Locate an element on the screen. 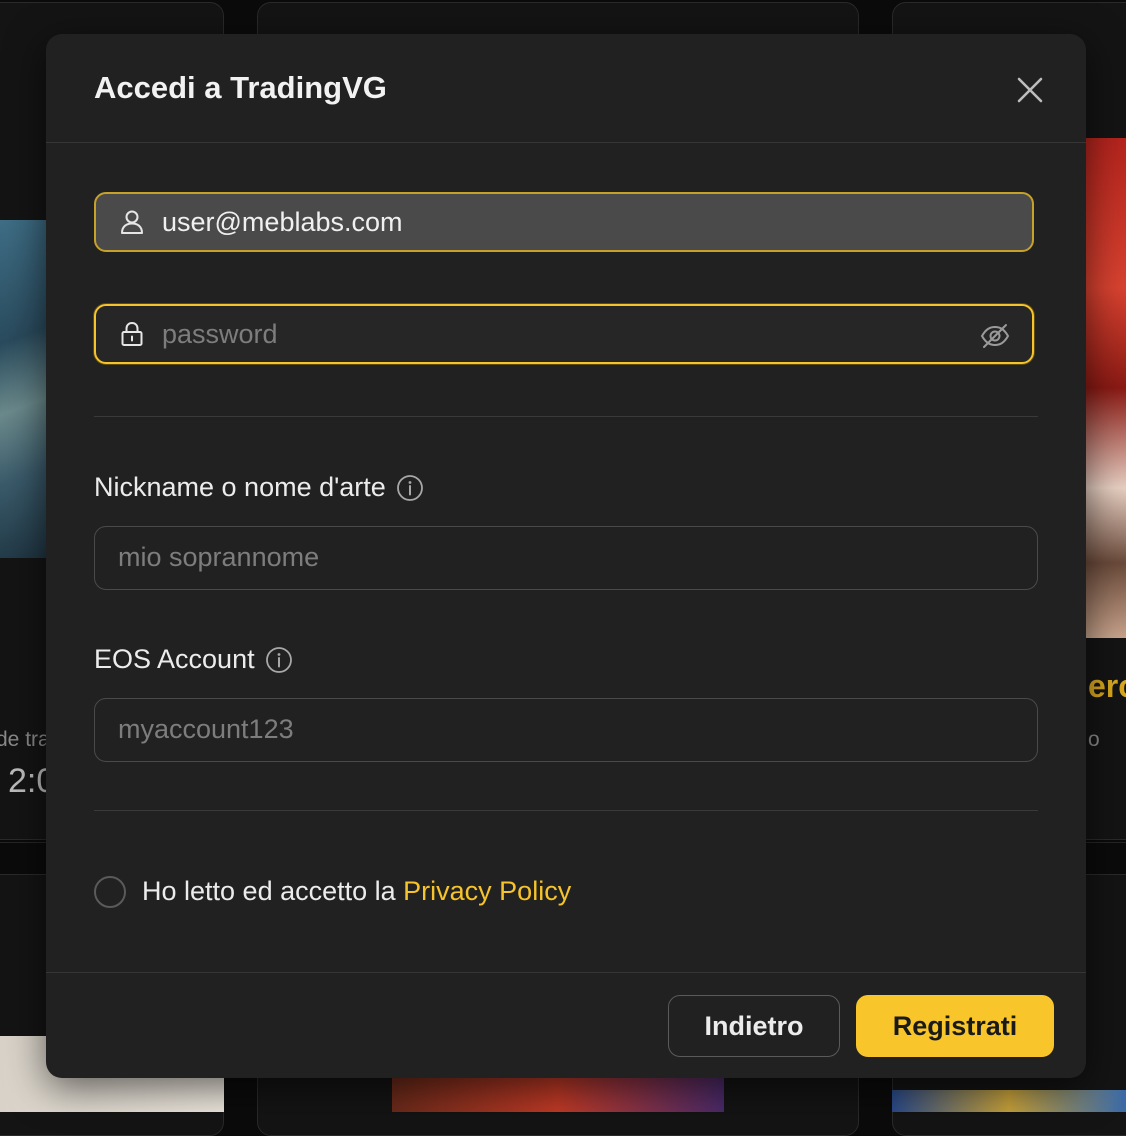 Image resolution: width=1126 pixels, height=1136 pixels. nickname-label: Nickname o nome d'arte is located at coordinates (259, 487).